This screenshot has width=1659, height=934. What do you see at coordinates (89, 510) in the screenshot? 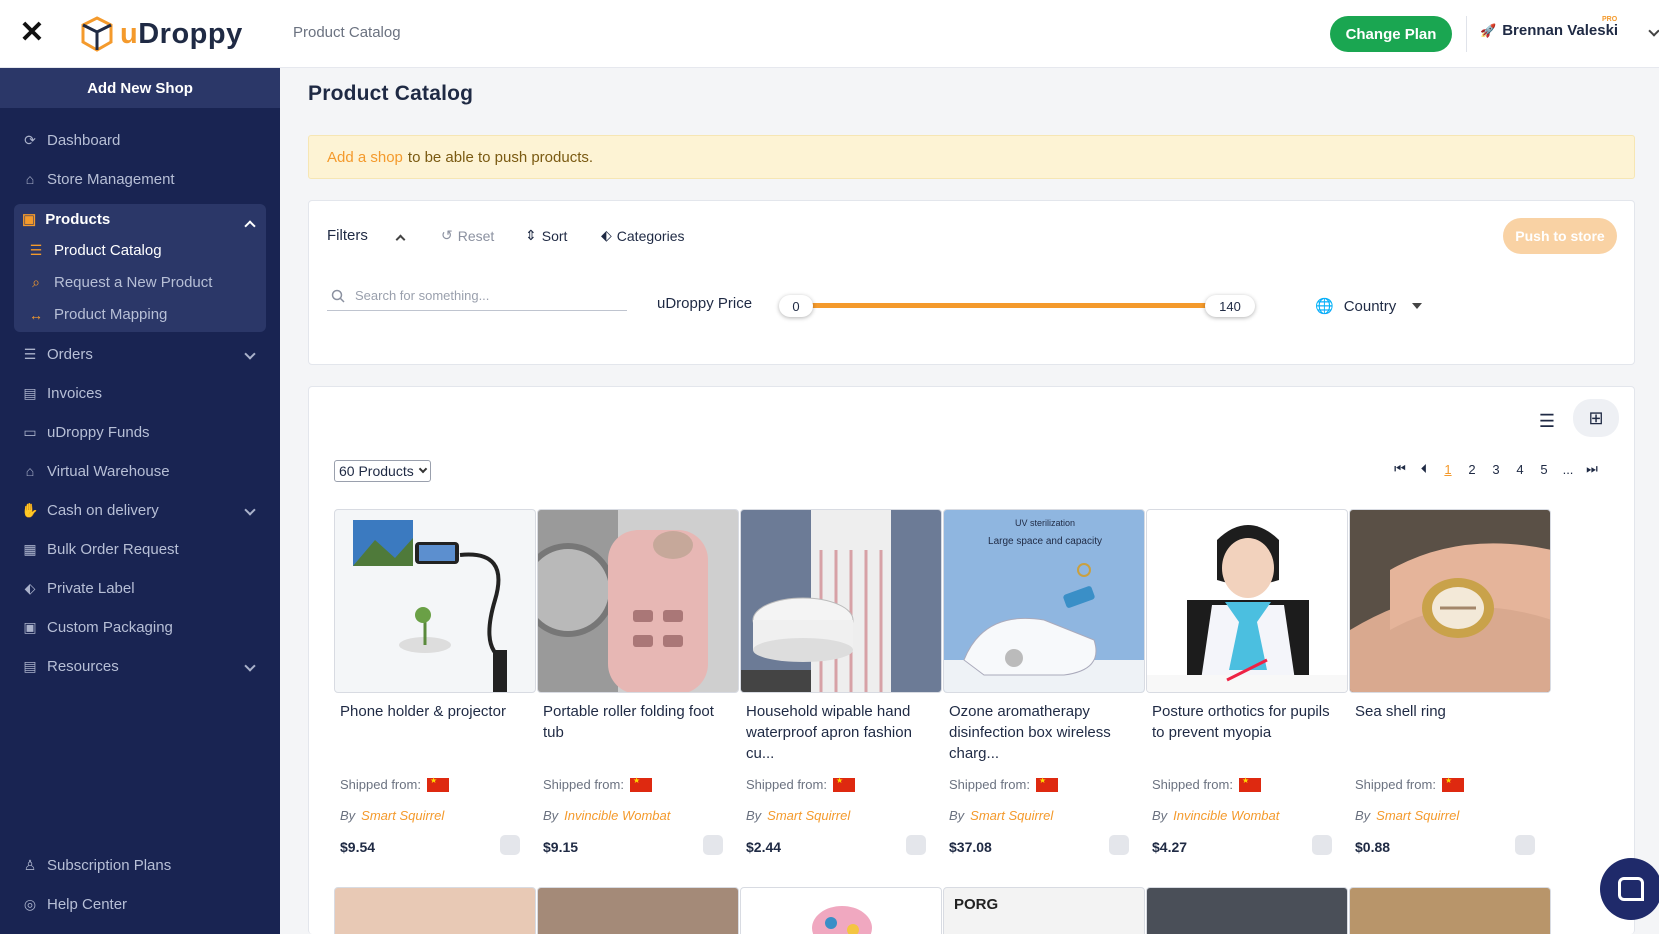
I see `sidebar-item-cod: ✋ Cash on delivery` at bounding box center [89, 510].